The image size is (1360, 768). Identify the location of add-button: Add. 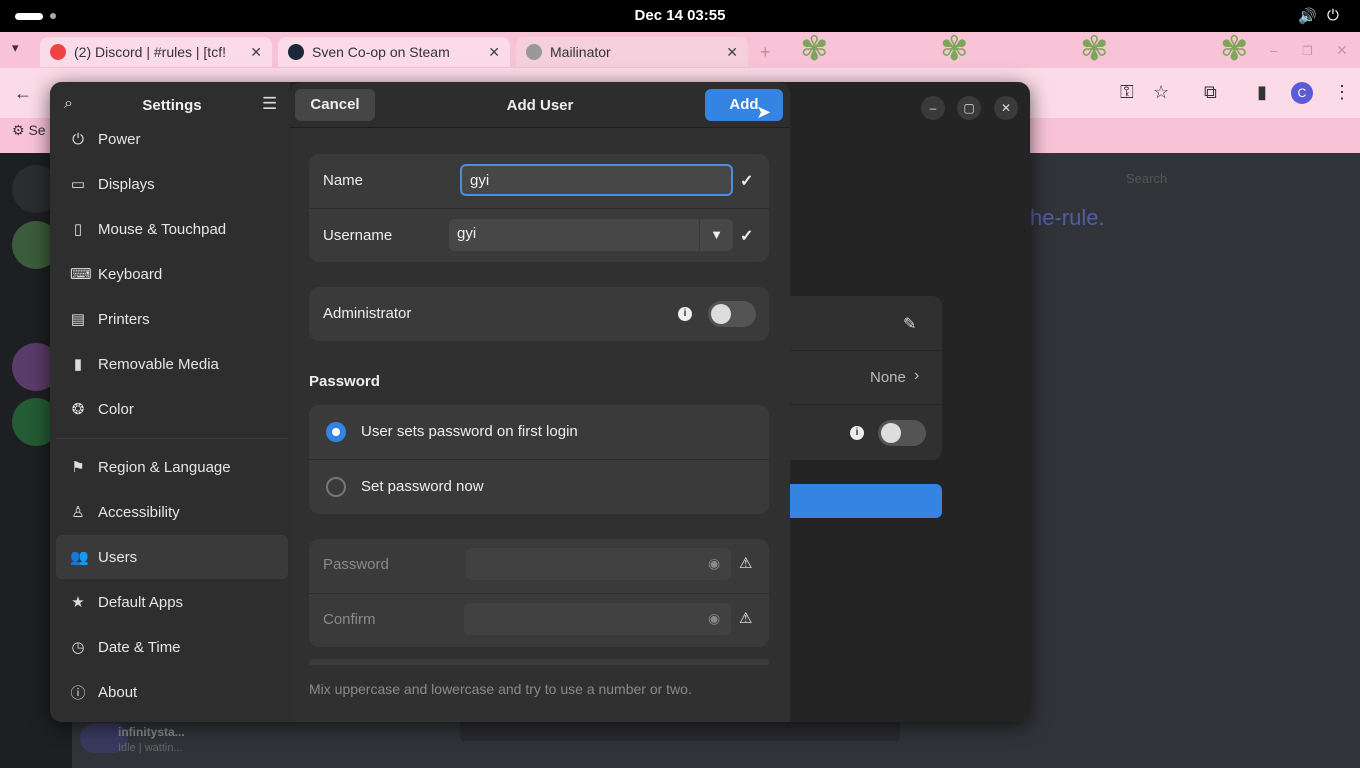
(744, 105).